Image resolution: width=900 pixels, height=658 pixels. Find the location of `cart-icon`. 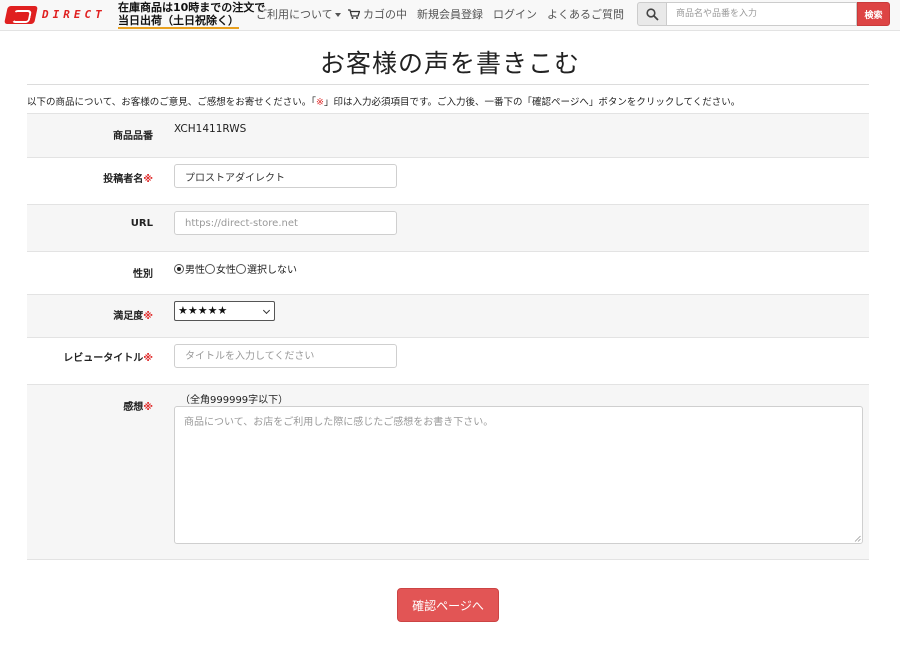

cart-icon is located at coordinates (354, 14).